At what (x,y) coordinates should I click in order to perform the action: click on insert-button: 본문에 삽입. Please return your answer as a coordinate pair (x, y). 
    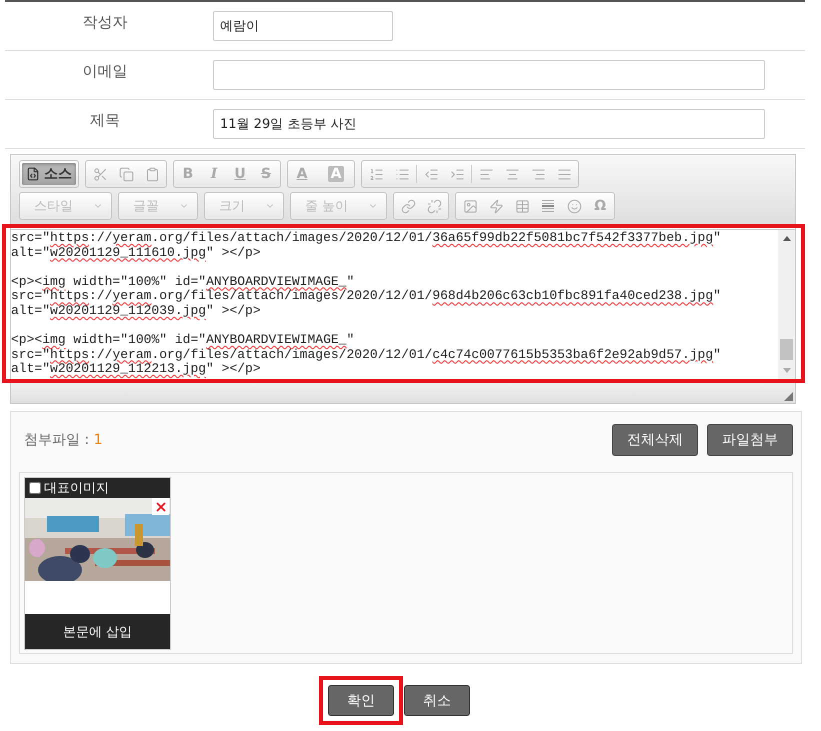
    Looking at the image, I should click on (97, 631).